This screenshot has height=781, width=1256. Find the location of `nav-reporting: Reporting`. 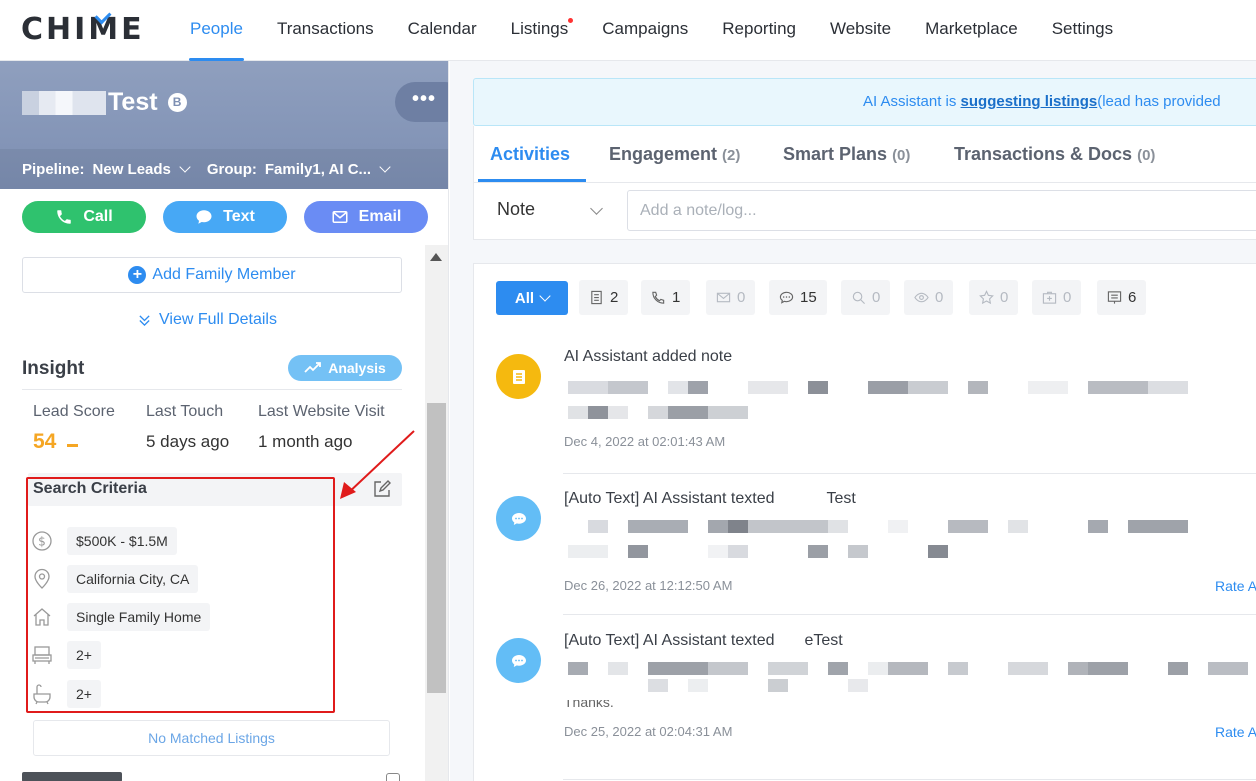

nav-reporting: Reporting is located at coordinates (759, 30).